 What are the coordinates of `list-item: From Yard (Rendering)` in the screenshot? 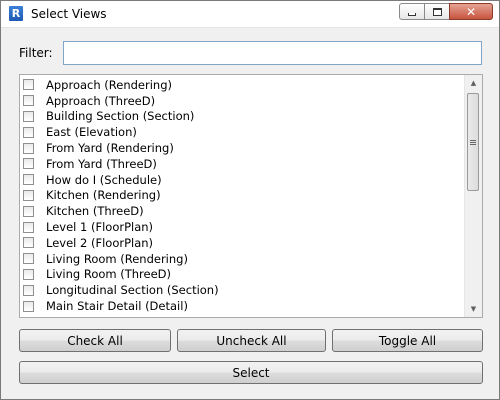 It's located at (242, 148).